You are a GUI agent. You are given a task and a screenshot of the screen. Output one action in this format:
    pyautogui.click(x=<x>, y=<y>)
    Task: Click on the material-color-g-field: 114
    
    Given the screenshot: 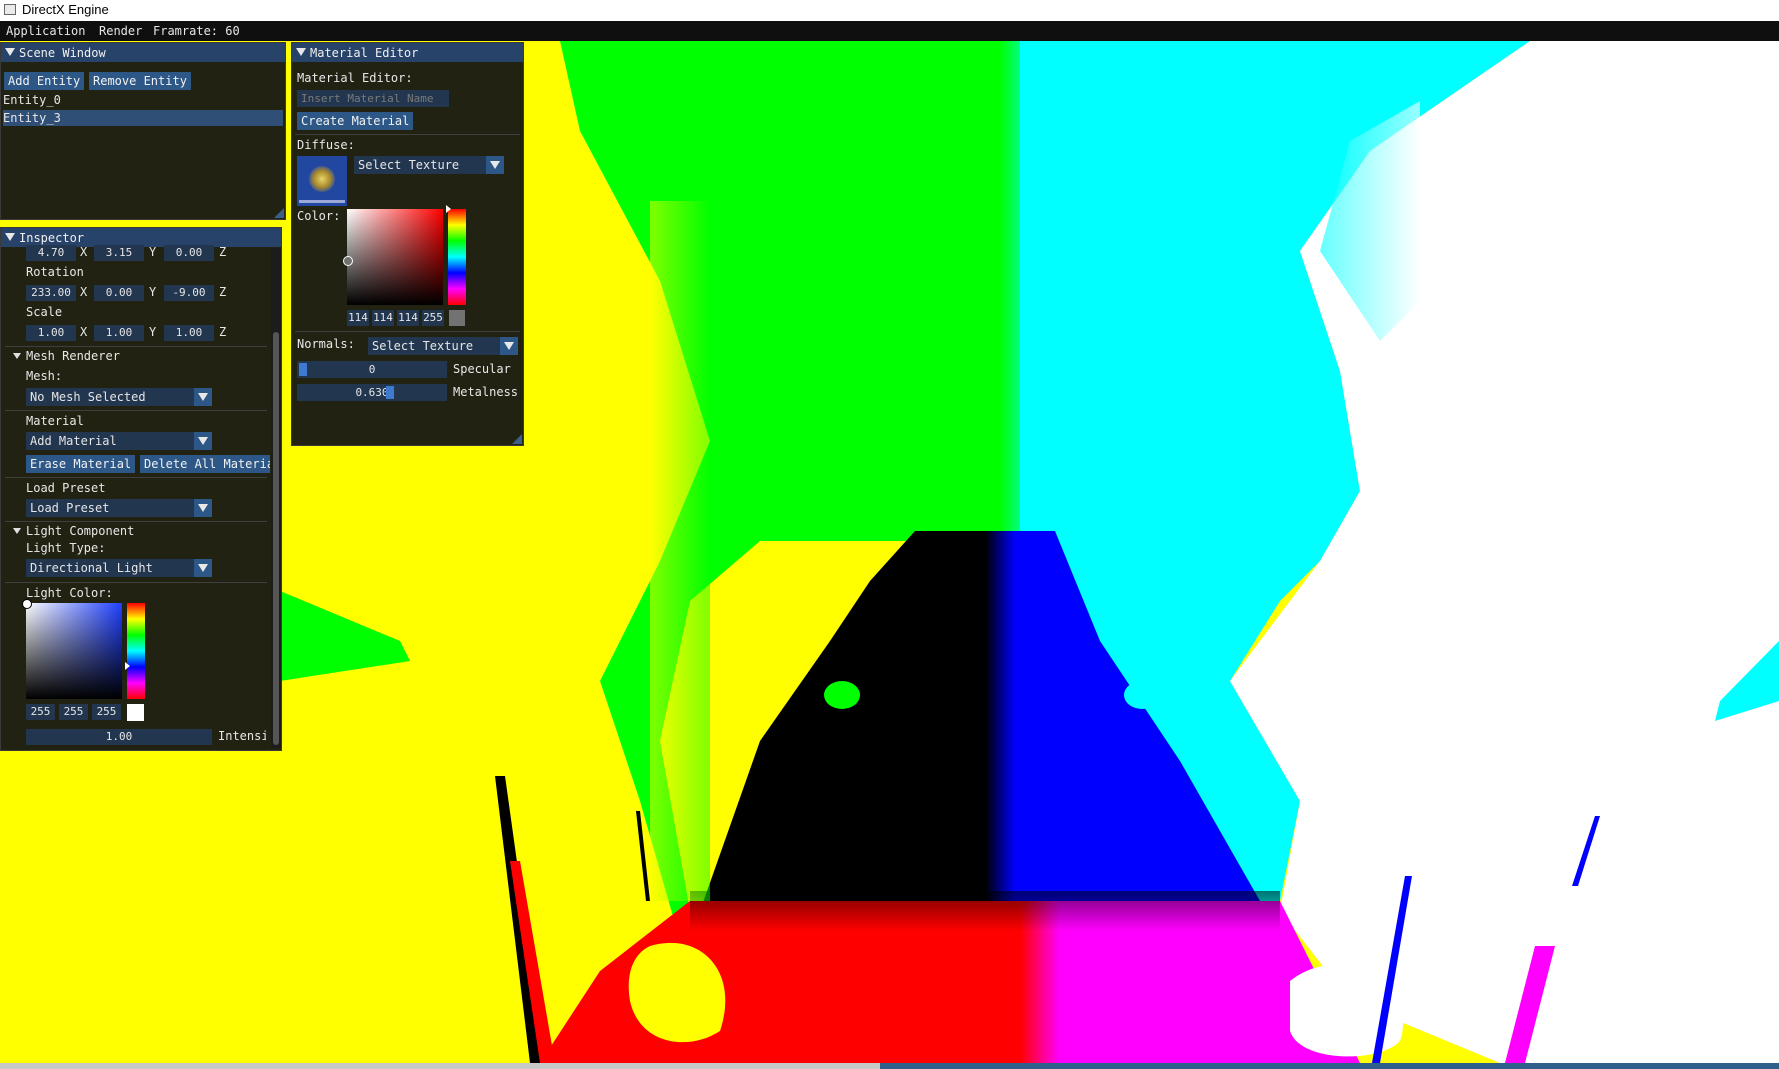 What is the action you would take?
    pyautogui.click(x=383, y=318)
    